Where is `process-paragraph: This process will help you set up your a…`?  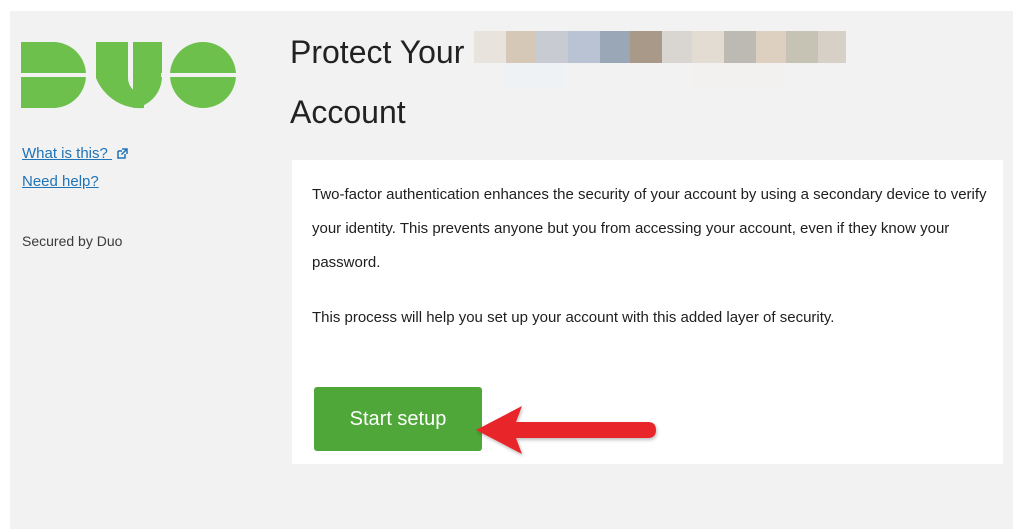 process-paragraph: This process will help you set up your a… is located at coordinates (573, 317).